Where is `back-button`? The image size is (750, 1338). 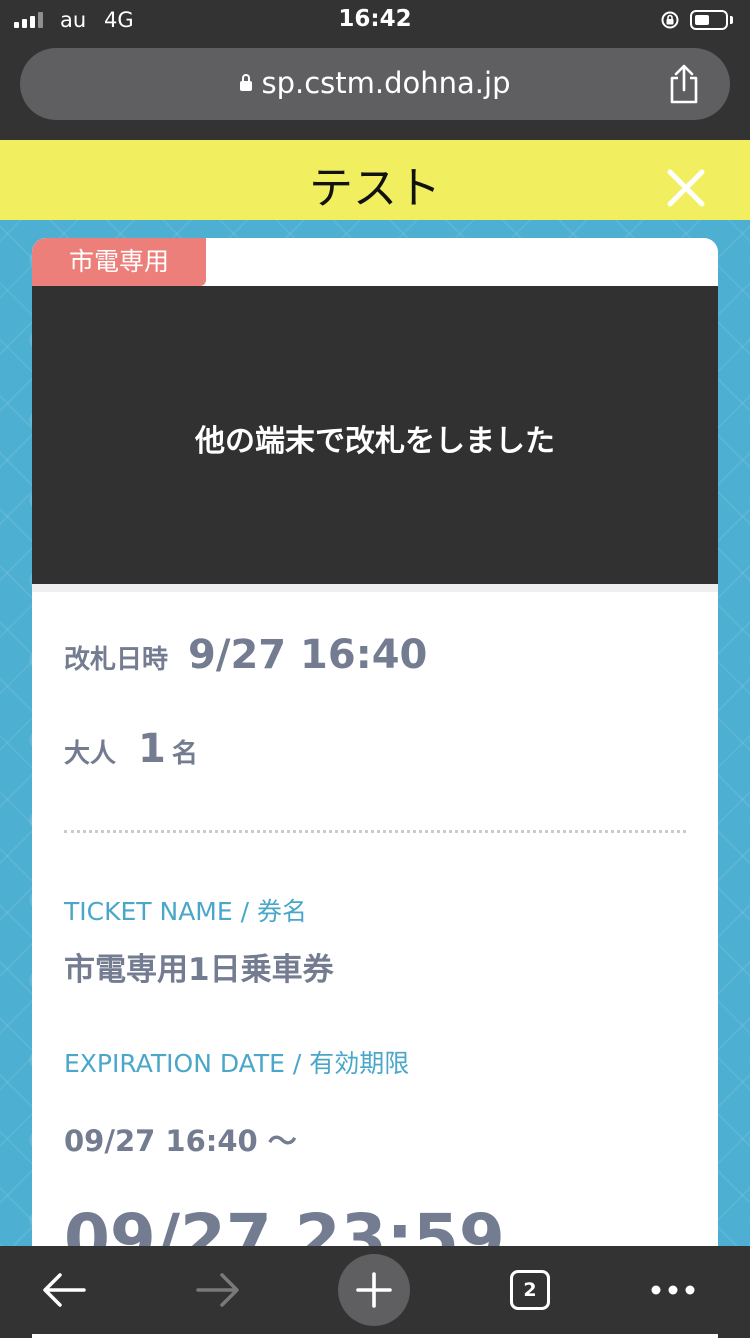
back-button is located at coordinates (64, 1290).